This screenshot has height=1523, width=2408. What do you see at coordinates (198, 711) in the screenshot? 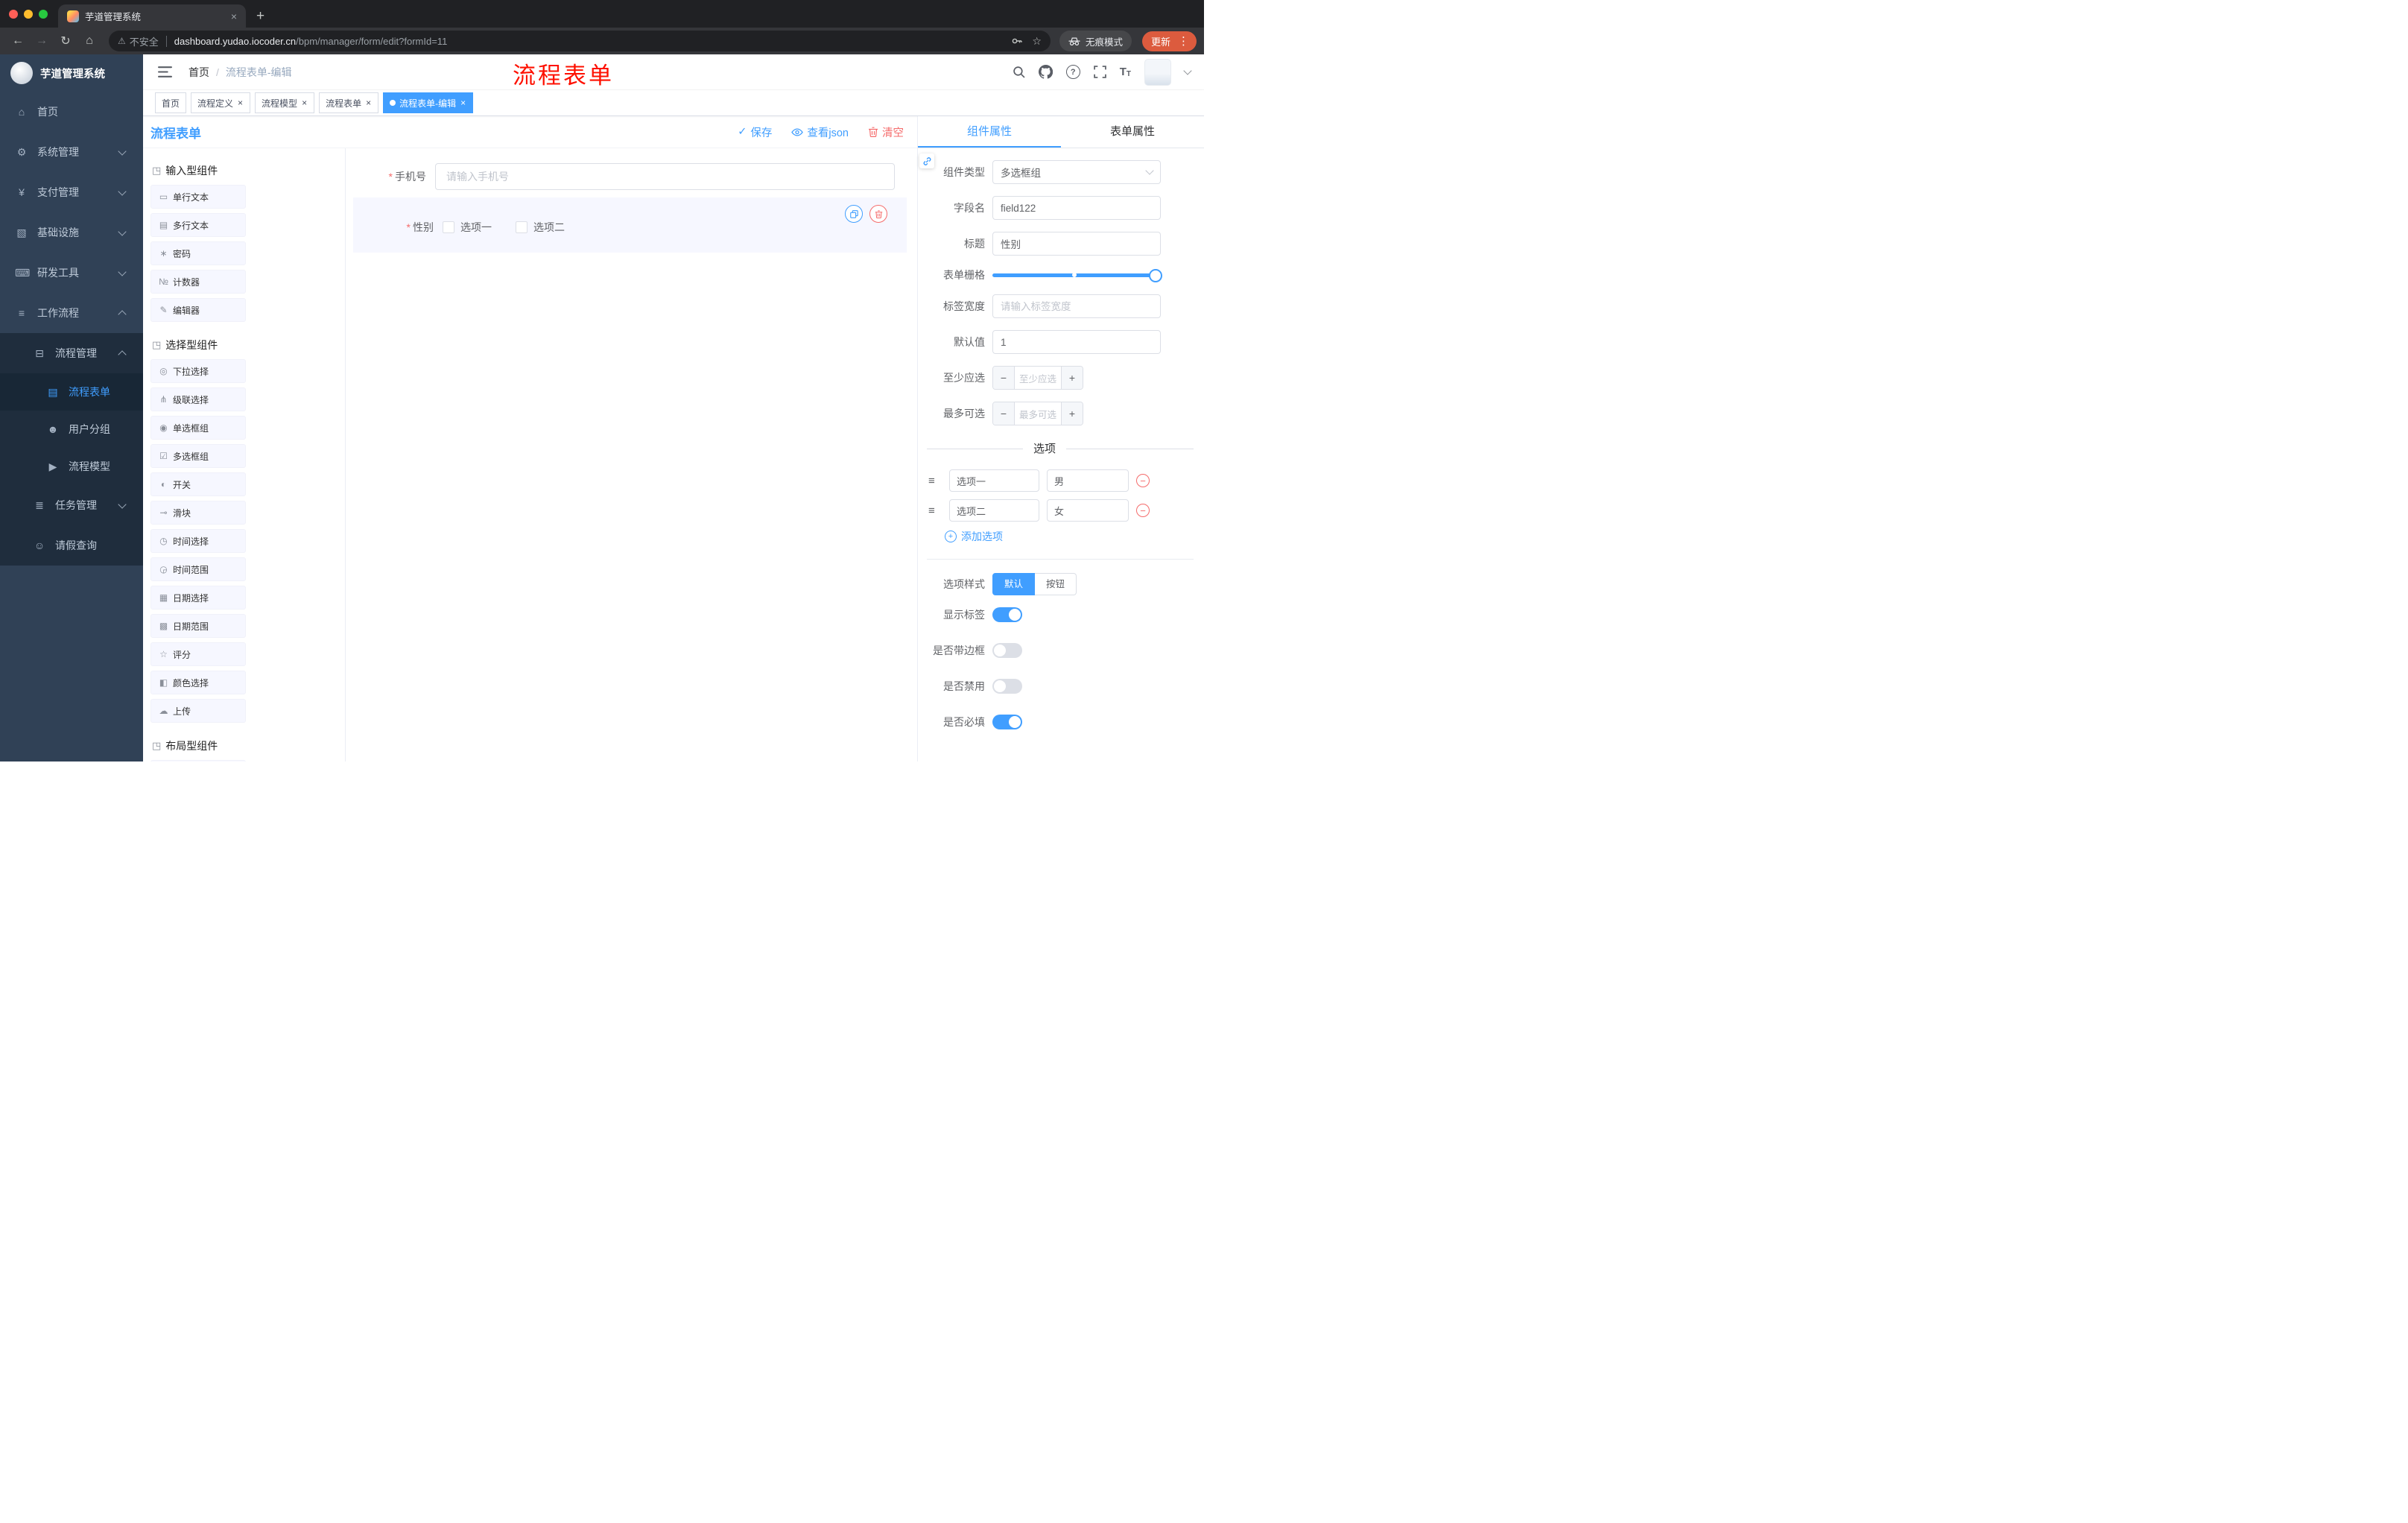
I see `component-chip: ☁ 上传` at bounding box center [198, 711].